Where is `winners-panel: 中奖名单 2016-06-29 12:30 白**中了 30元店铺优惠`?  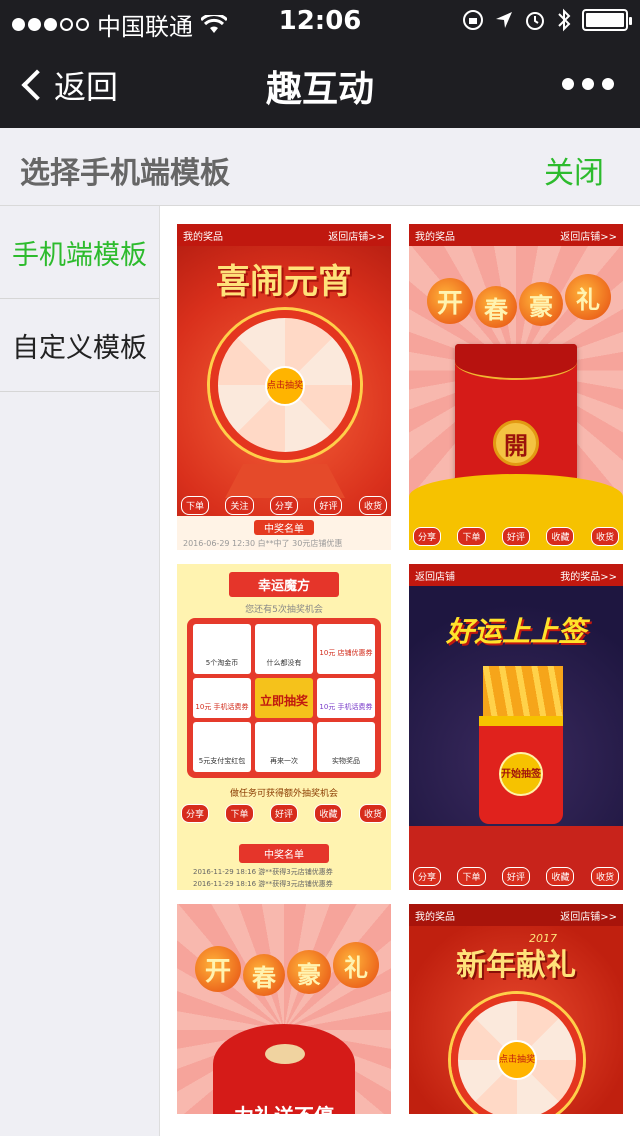
winners-panel: 中奖名单 2016-06-29 12:30 白**中了 30元店铺优惠 is located at coordinates (284, 533).